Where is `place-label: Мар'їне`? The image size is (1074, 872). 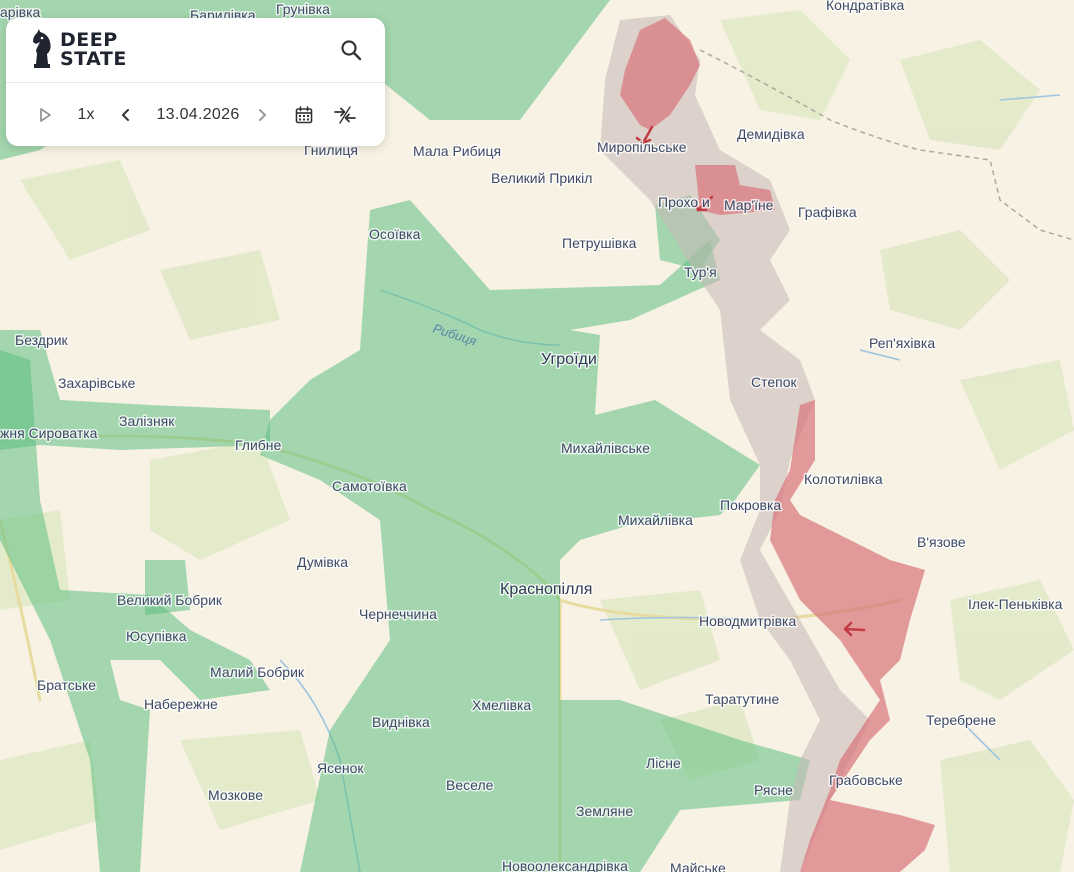
place-label: Мар'їне is located at coordinates (749, 205).